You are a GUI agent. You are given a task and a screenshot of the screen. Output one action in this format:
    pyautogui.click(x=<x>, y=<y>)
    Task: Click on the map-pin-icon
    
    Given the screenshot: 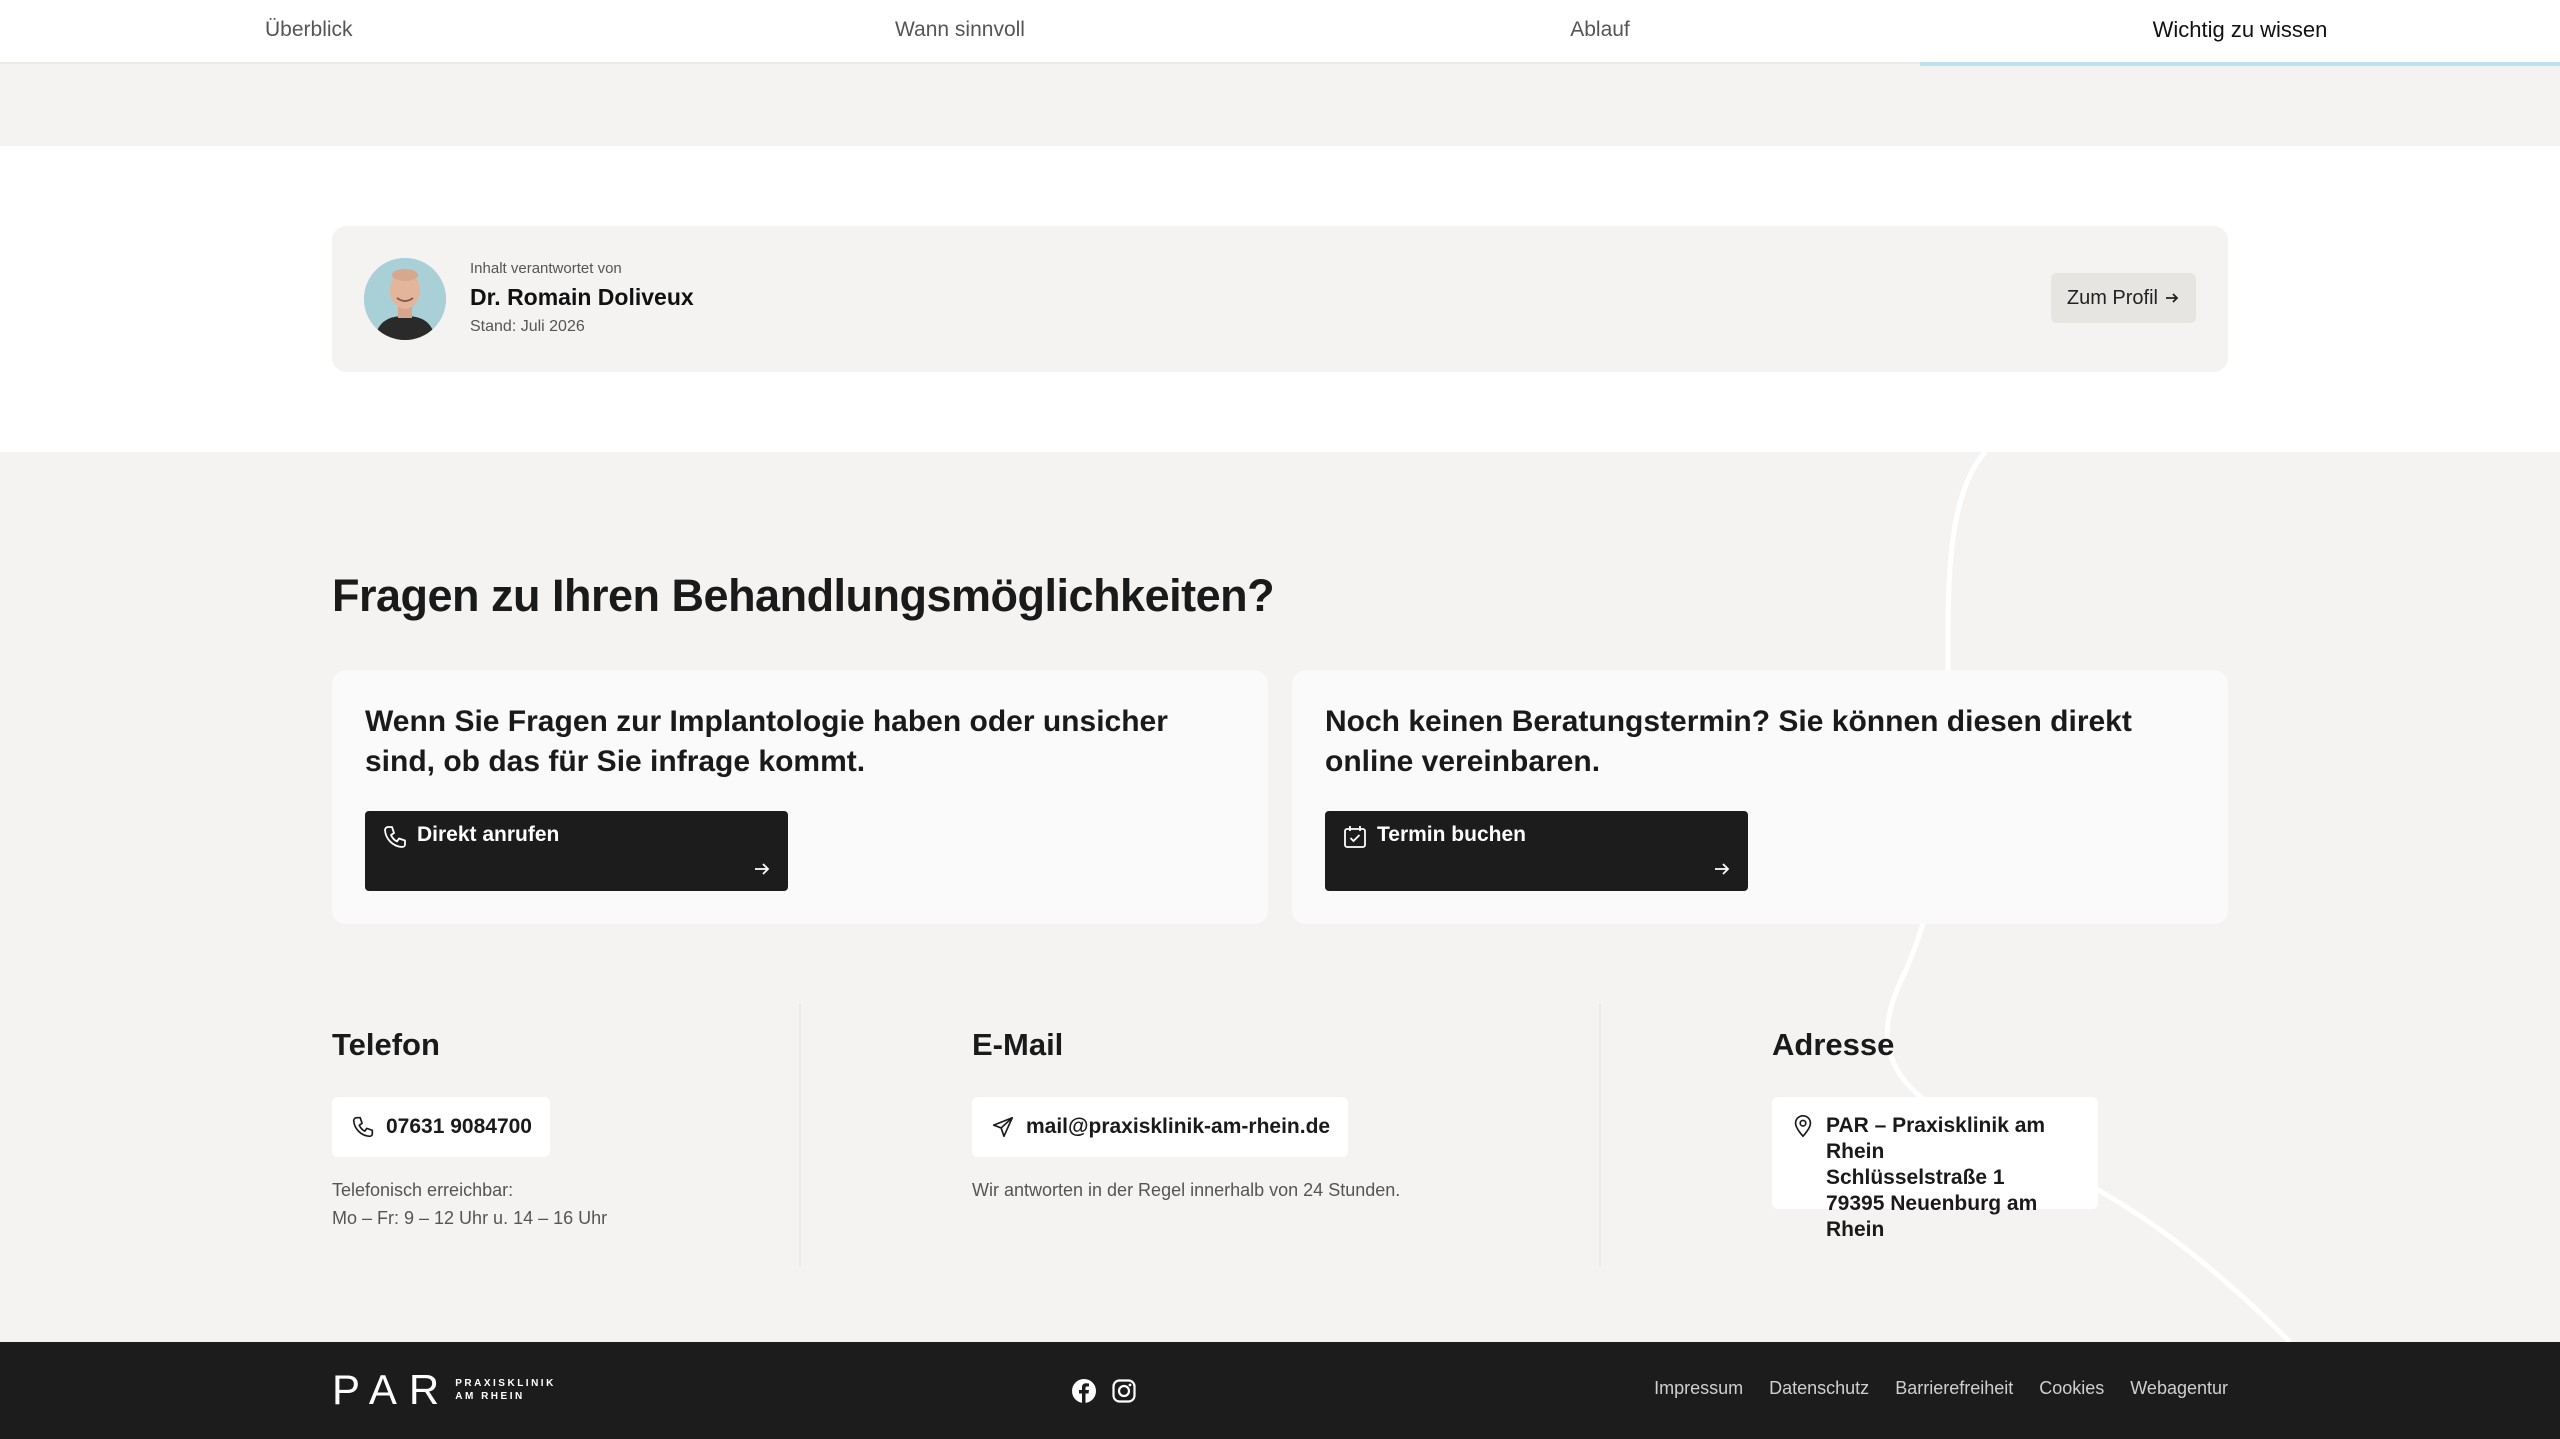 What is the action you would take?
    pyautogui.click(x=1803, y=1126)
    